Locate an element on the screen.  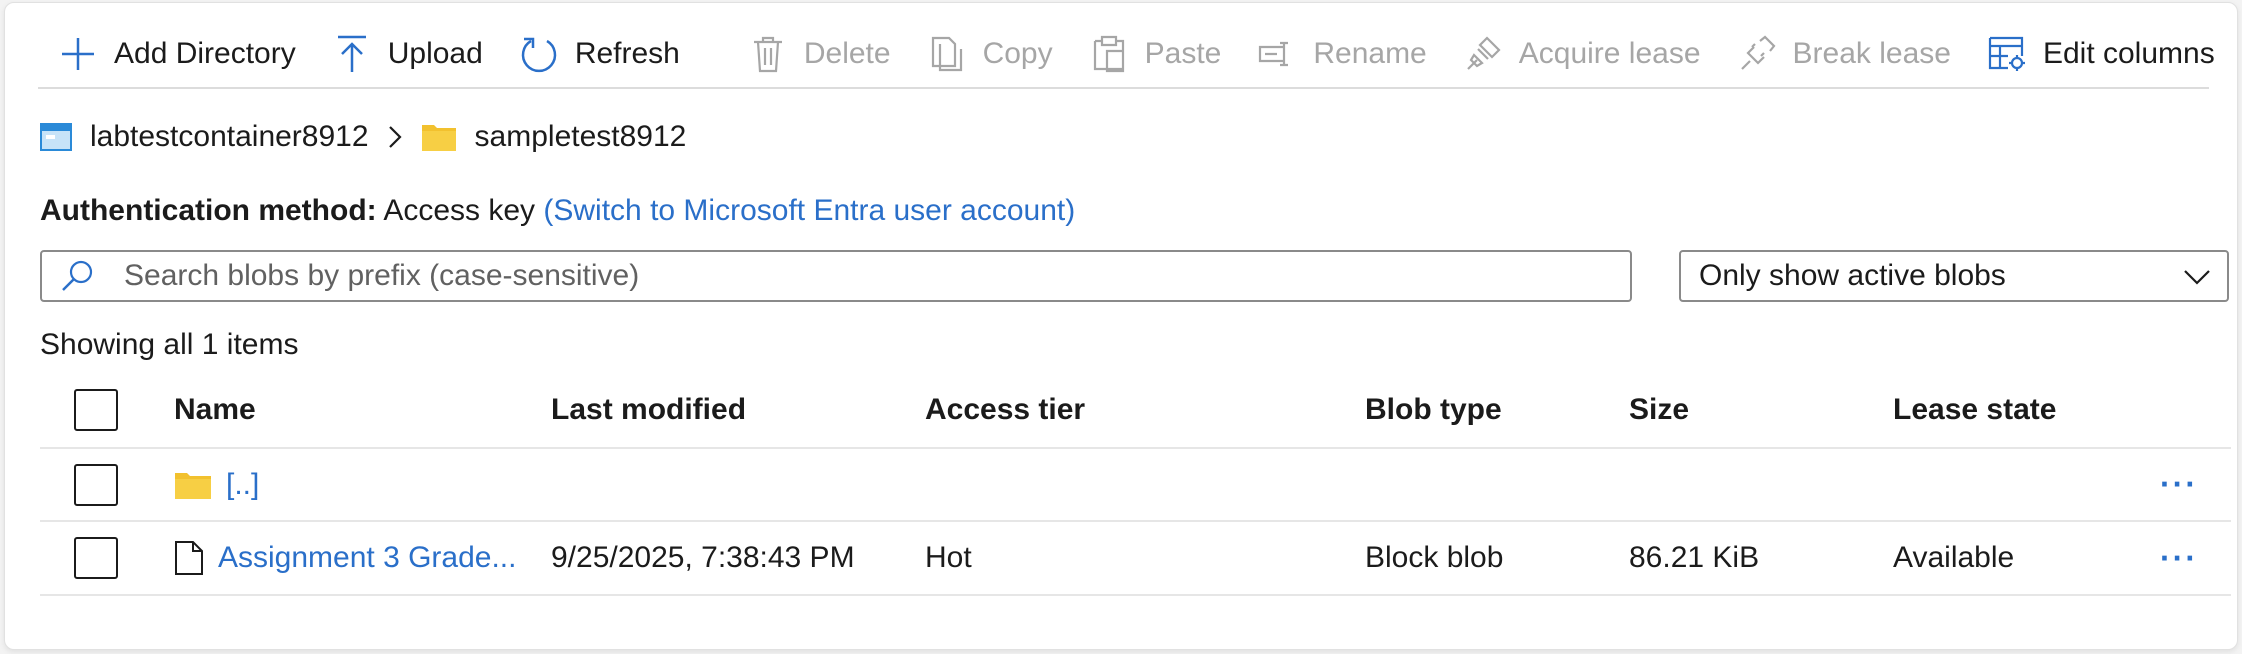
upload-button: Upload is located at coordinates (409, 54).